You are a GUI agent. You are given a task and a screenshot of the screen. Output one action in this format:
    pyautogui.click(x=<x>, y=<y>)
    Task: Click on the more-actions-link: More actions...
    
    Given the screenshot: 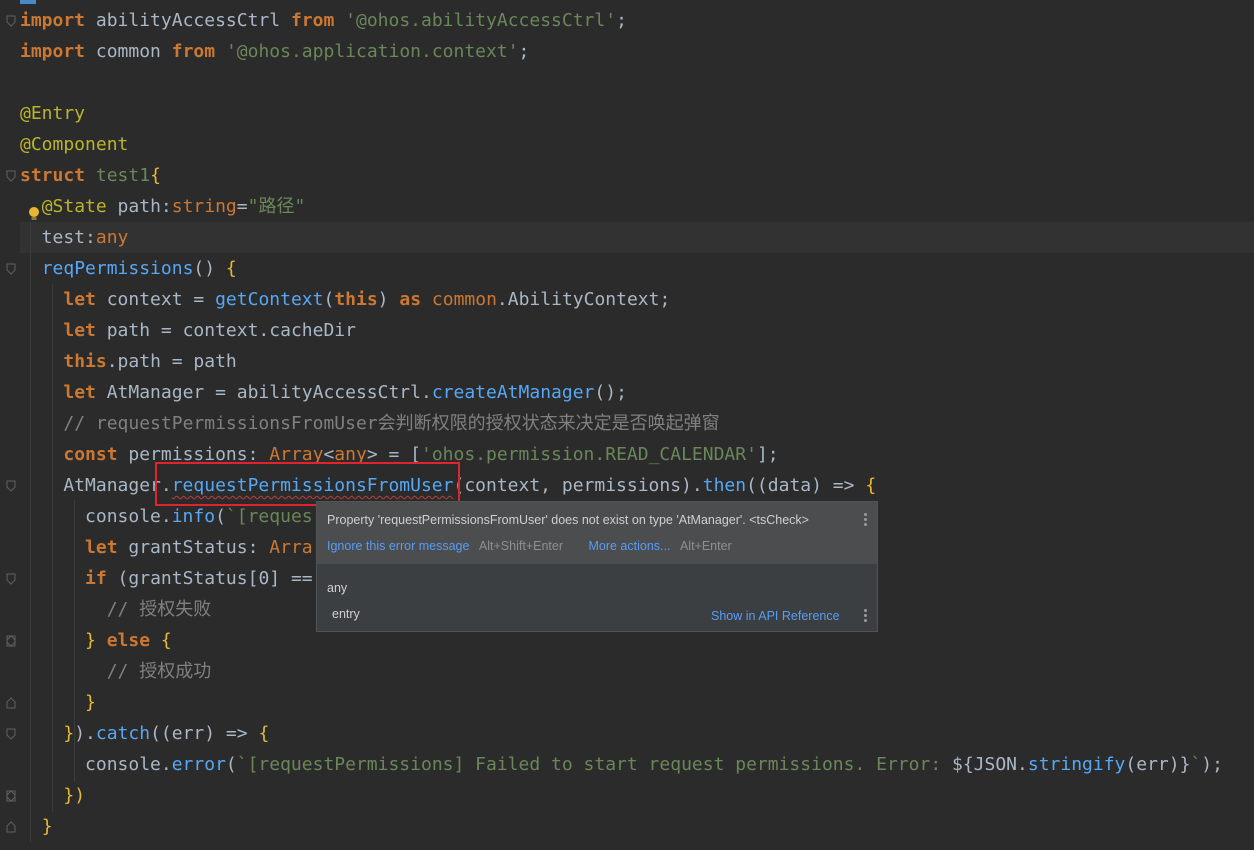 What is the action you would take?
    pyautogui.click(x=629, y=546)
    